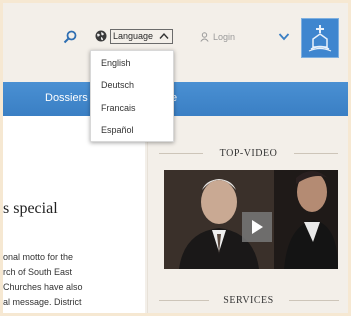 Image resolution: width=351 pixels, height=316 pixels. I want to click on article-heading: s special, so click(30, 208).